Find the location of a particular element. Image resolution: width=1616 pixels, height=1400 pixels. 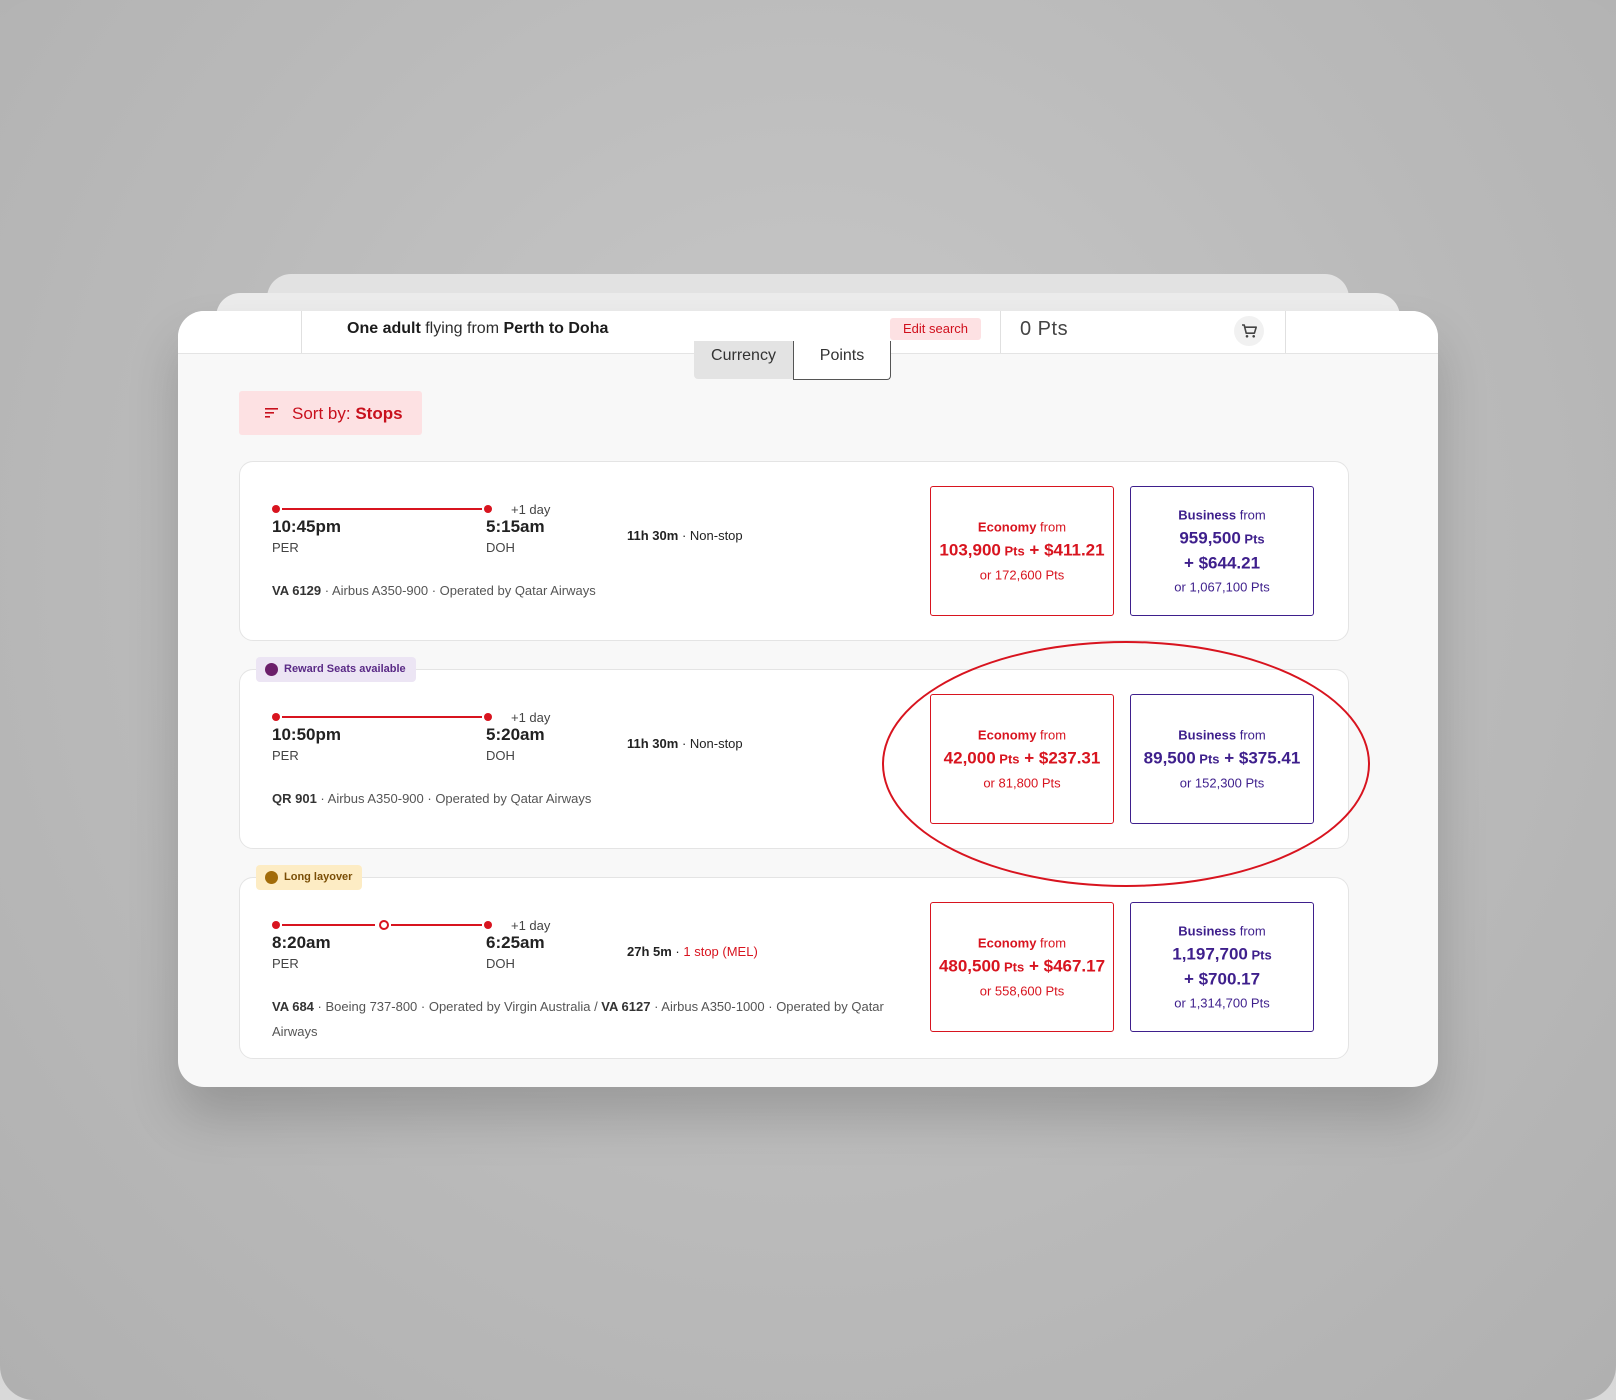

long-layover-badge: Long layover is located at coordinates (309, 877).